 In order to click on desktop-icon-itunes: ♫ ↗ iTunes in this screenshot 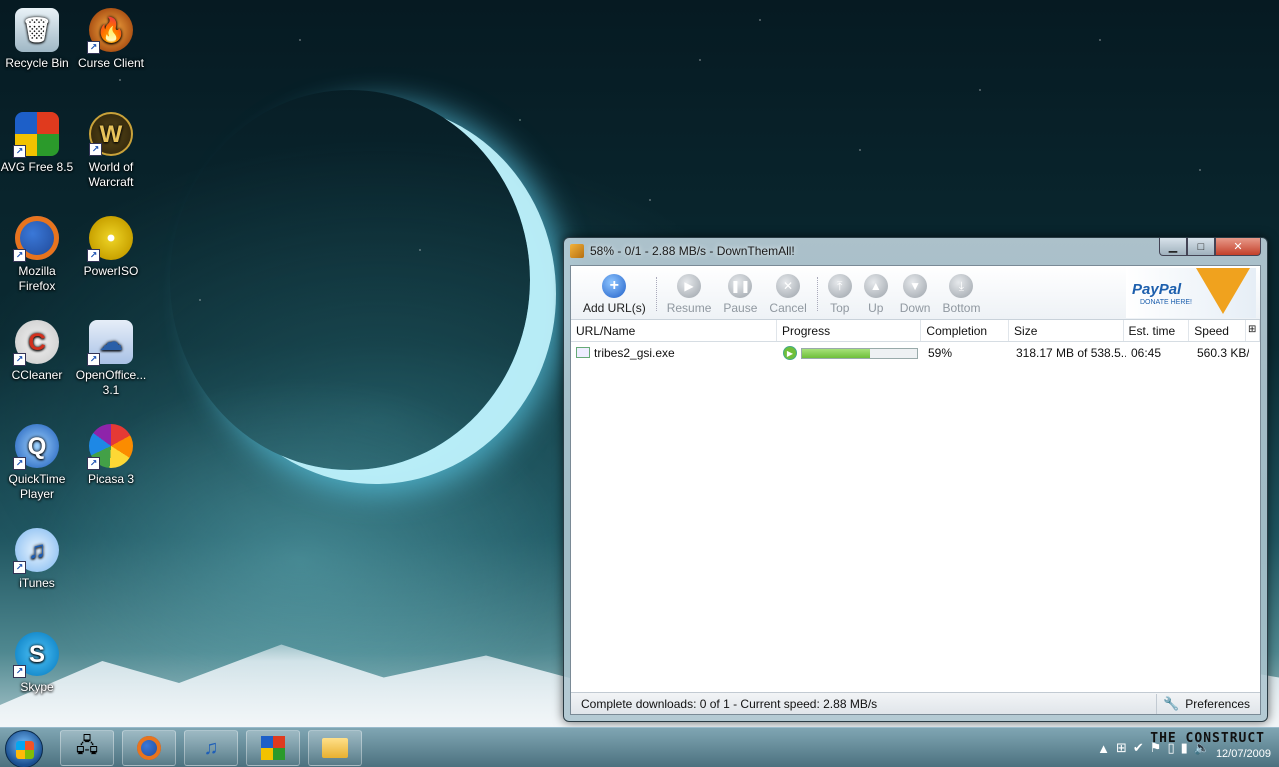, I will do `click(37, 559)`.